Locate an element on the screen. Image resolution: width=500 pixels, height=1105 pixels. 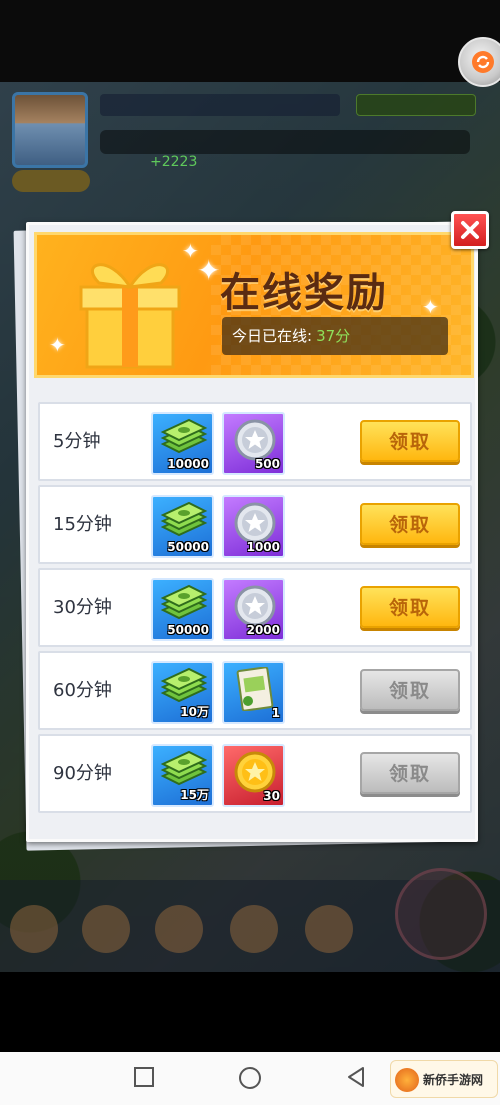
online-time-pill: 今日已在线: 37分 is located at coordinates (335, 336).